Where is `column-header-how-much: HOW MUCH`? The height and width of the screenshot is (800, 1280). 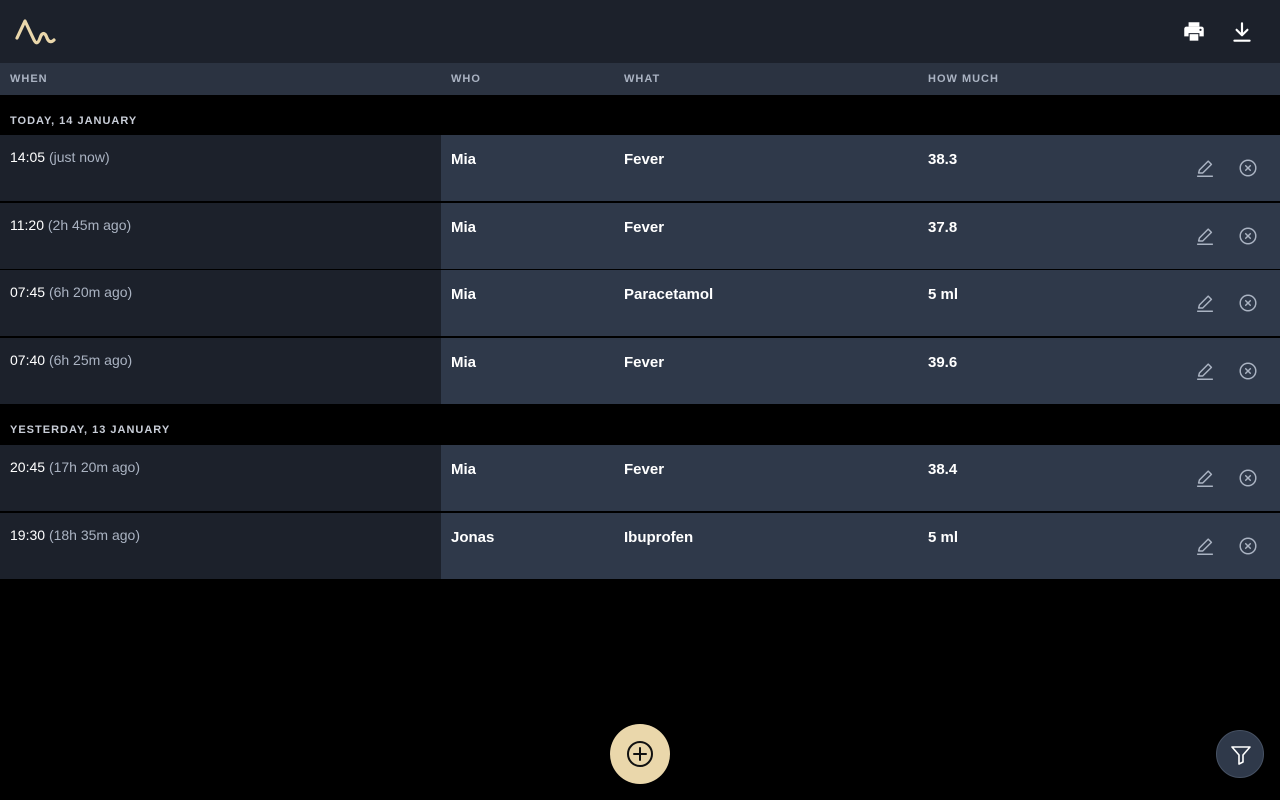
column-header-how-much: HOW MUCH is located at coordinates (963, 79).